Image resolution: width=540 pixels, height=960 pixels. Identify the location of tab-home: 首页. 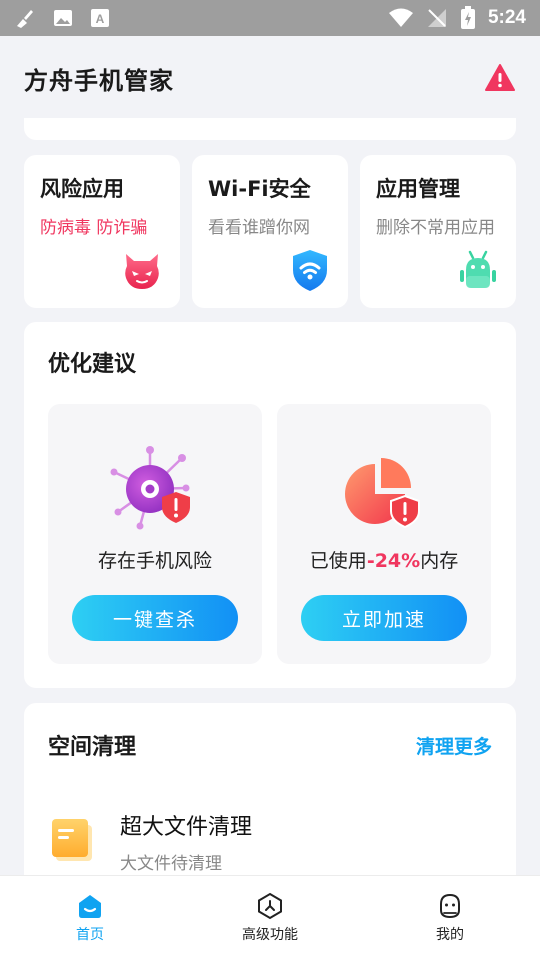
(90, 918).